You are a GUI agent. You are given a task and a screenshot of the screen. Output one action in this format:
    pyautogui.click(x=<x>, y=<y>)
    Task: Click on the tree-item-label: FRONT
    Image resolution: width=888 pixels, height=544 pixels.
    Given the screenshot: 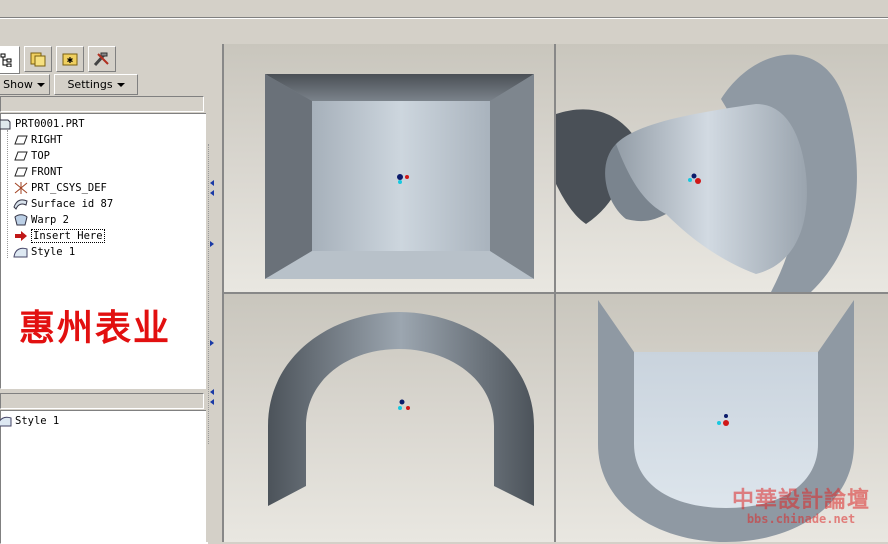 What is the action you would take?
    pyautogui.click(x=47, y=172)
    